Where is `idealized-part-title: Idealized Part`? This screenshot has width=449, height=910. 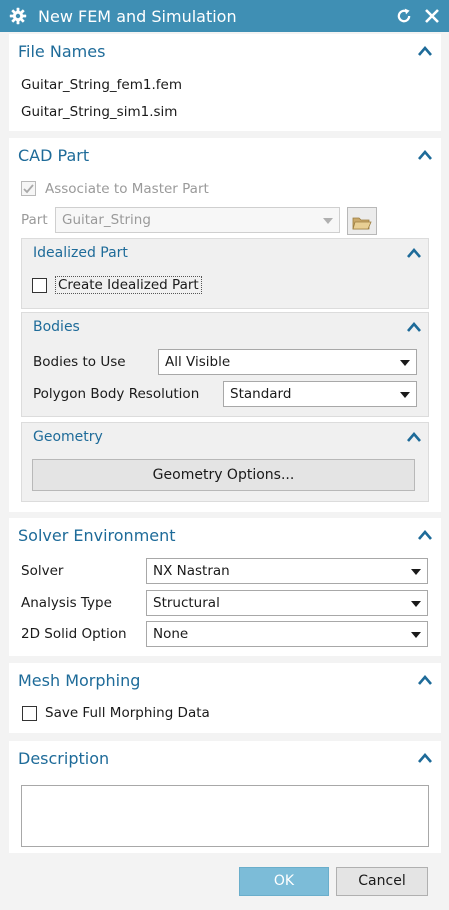
idealized-part-title: Idealized Part is located at coordinates (80, 253).